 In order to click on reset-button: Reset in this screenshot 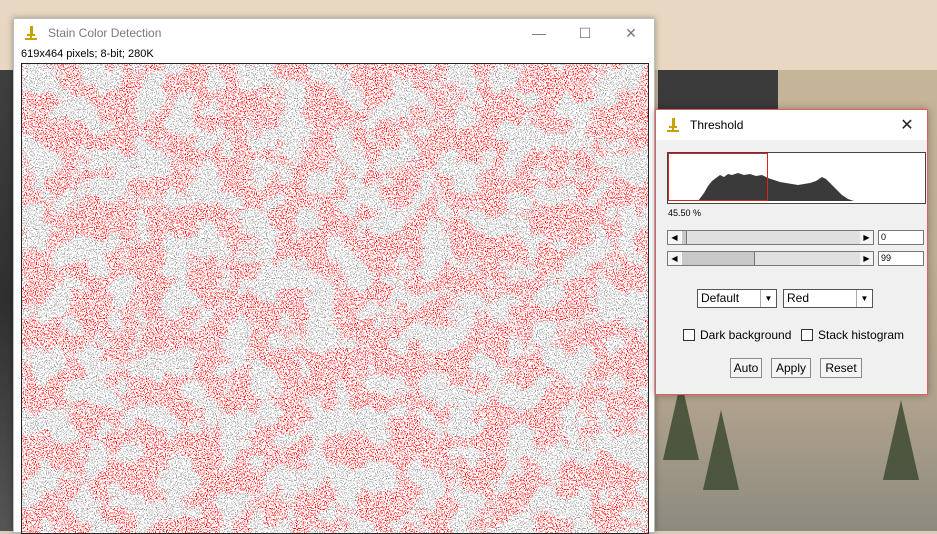, I will do `click(841, 368)`.